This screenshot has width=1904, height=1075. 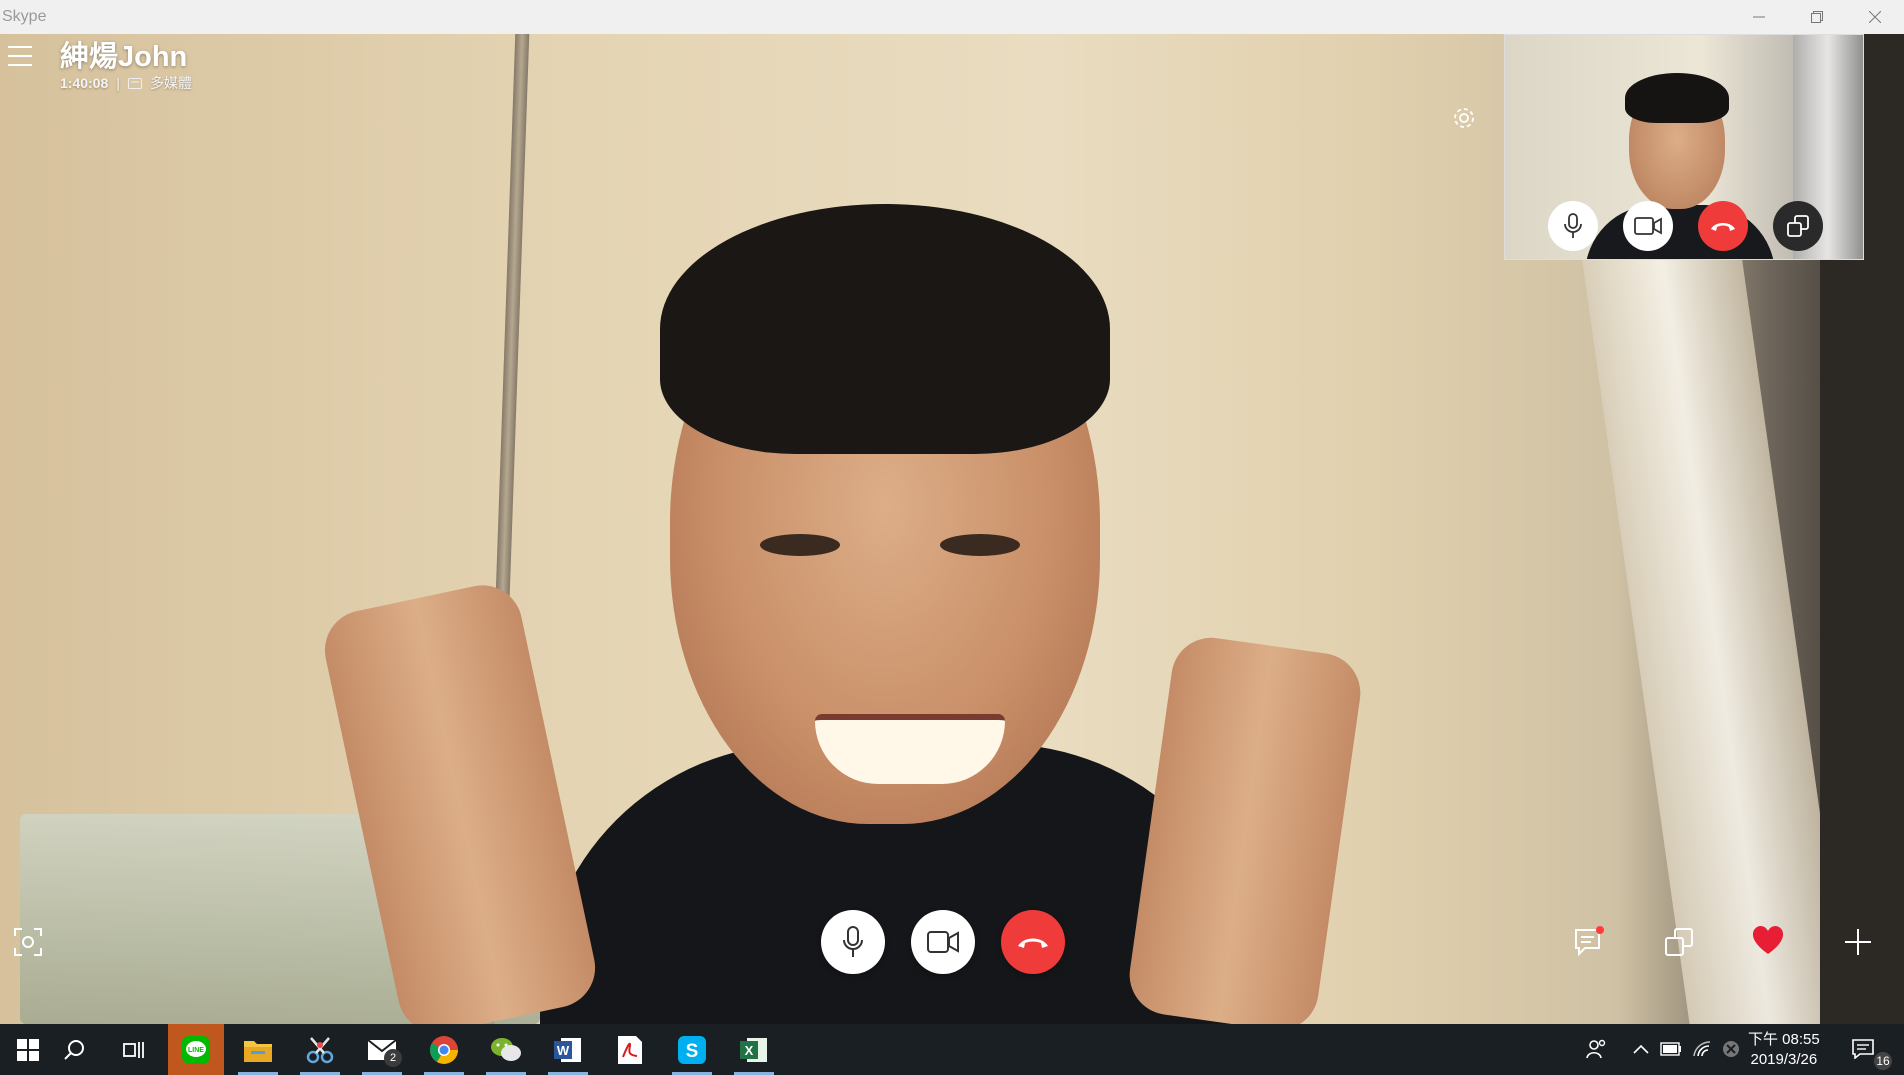 What do you see at coordinates (749, 1050) in the screenshot?
I see `svg-text: X` at bounding box center [749, 1050].